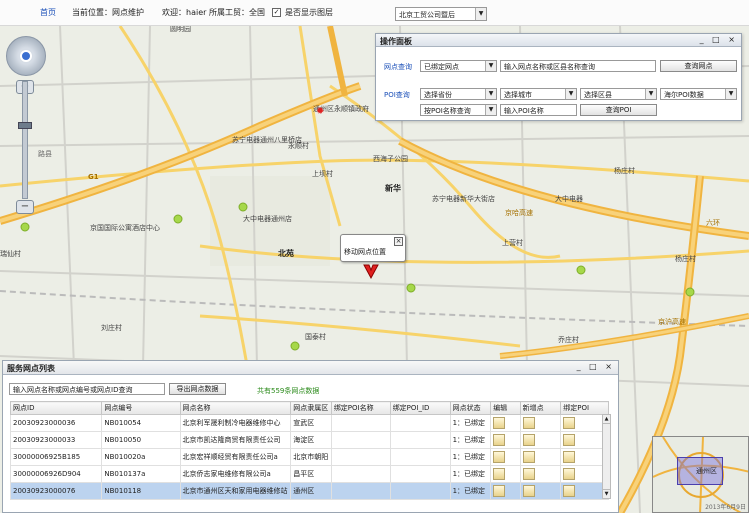 Image resolution: width=749 pixels, height=513 pixels. I want to click on map-label: 乔庄村, so click(568, 340).